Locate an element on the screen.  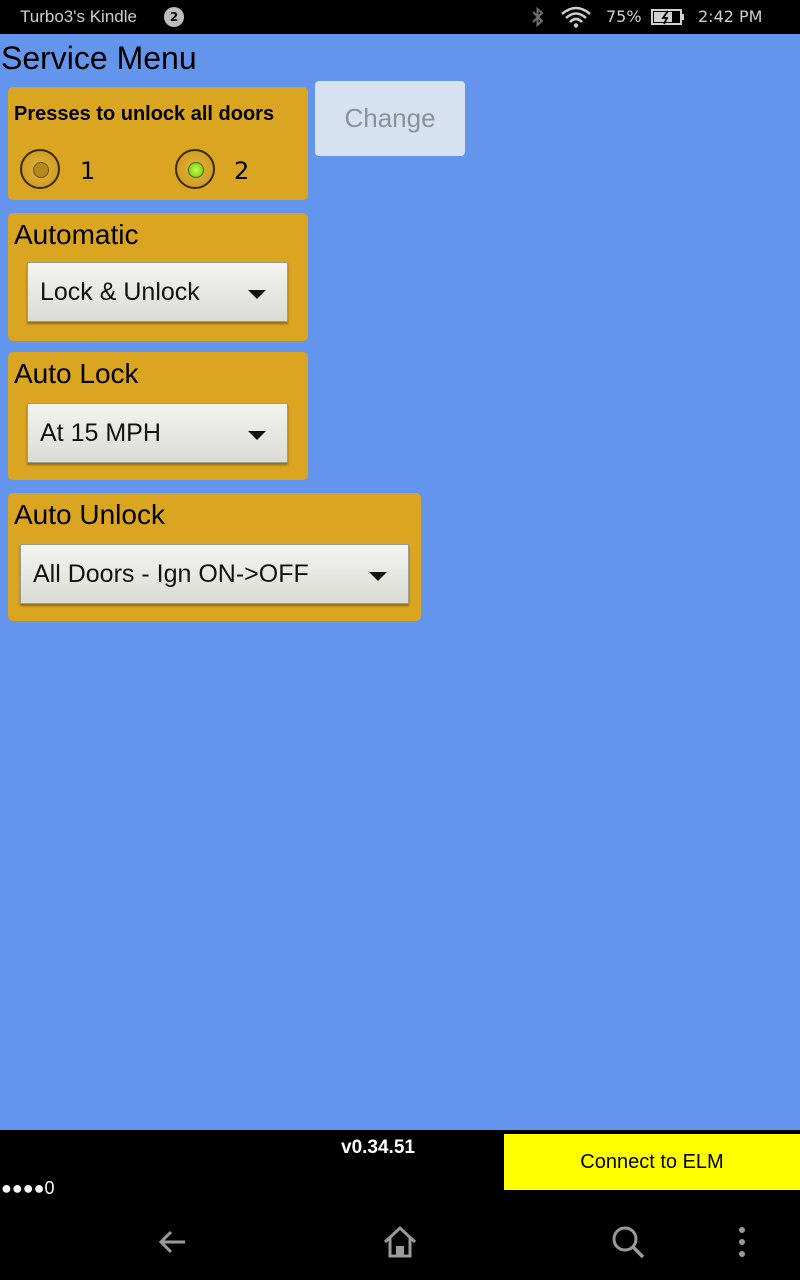
home-icon is located at coordinates (400, 1242).